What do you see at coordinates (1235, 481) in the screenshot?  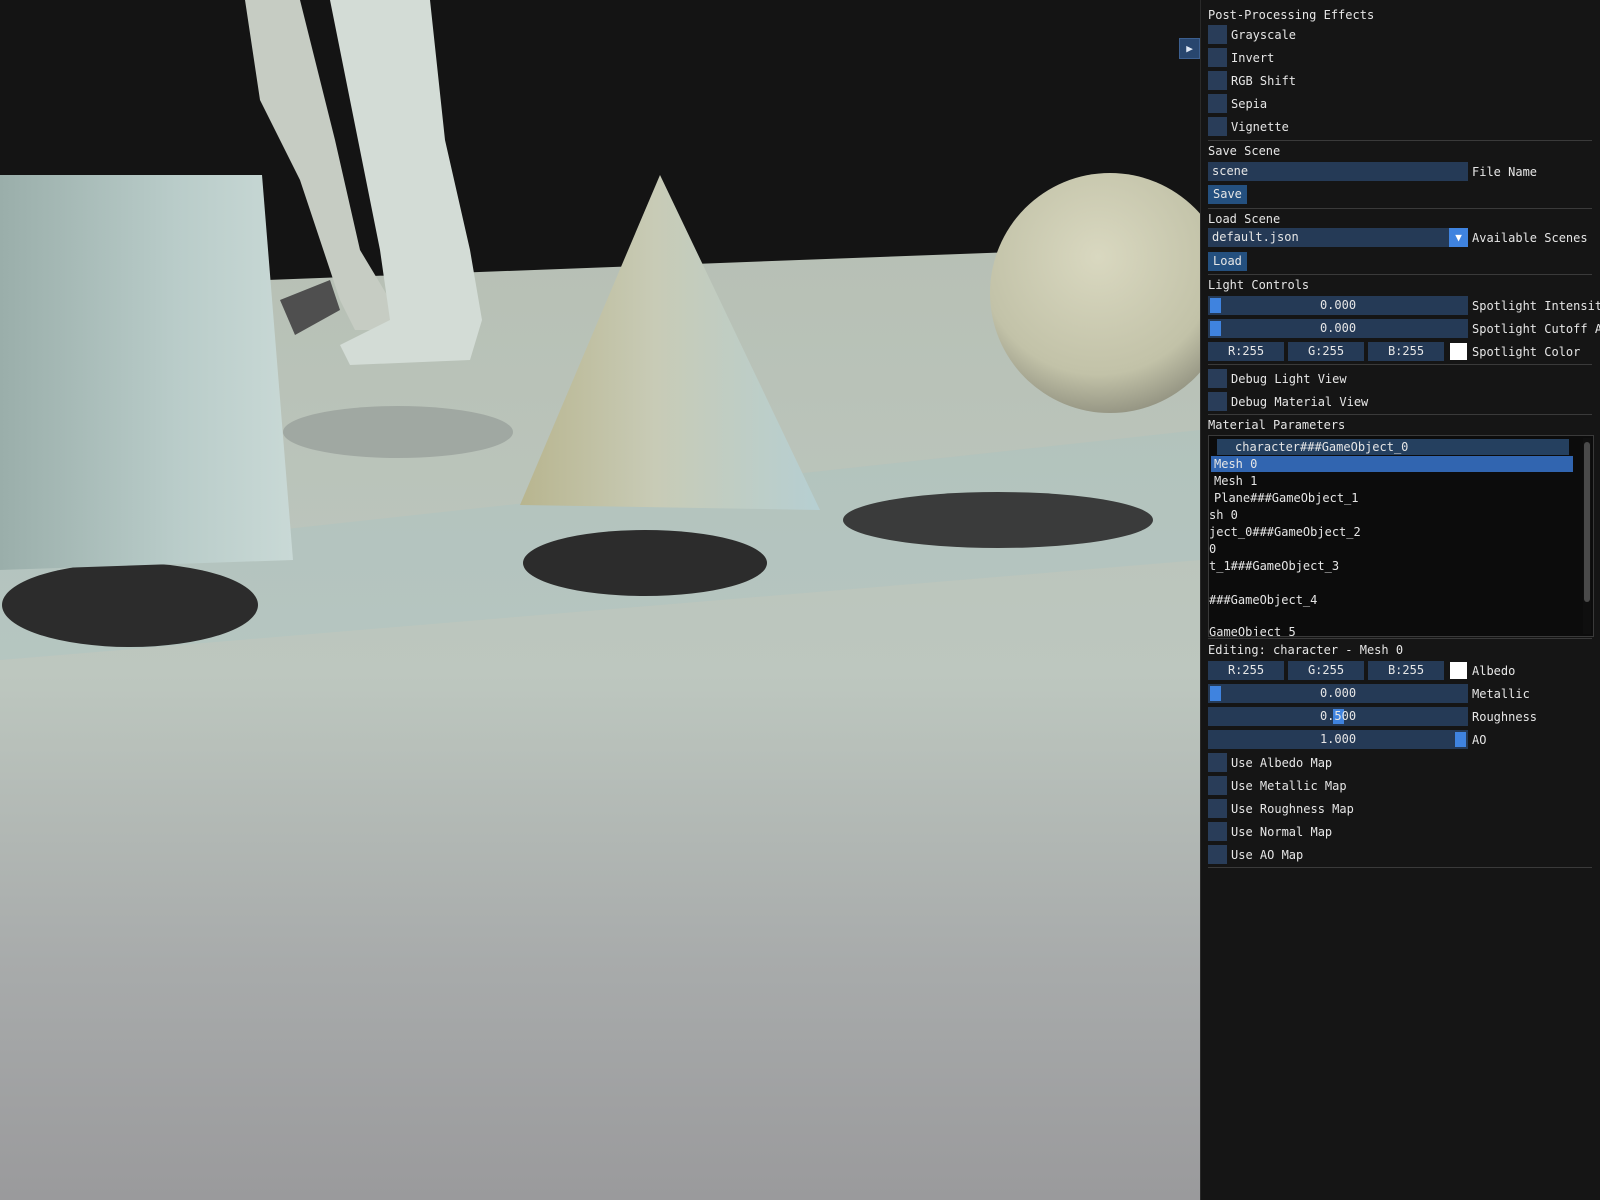 I see `tree-item-mesh-1: Mesh 1` at bounding box center [1235, 481].